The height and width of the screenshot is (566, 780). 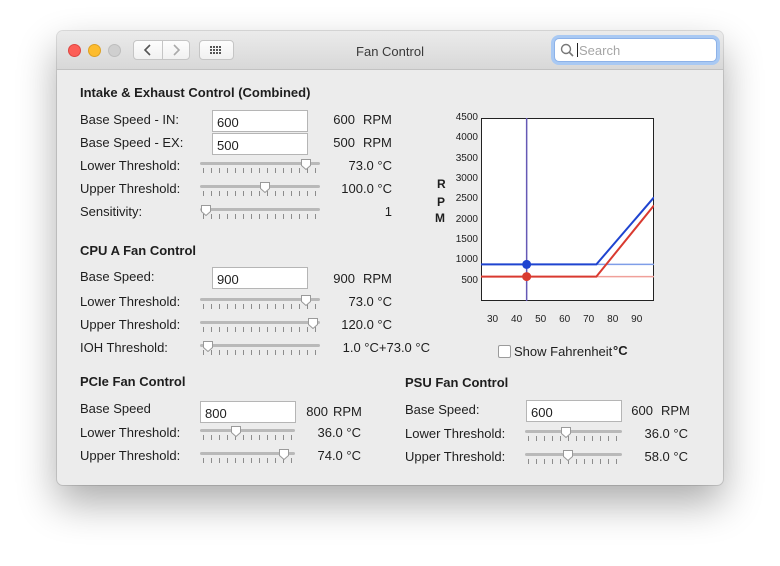 I want to click on x-tick-label: 30, so click(x=493, y=319).